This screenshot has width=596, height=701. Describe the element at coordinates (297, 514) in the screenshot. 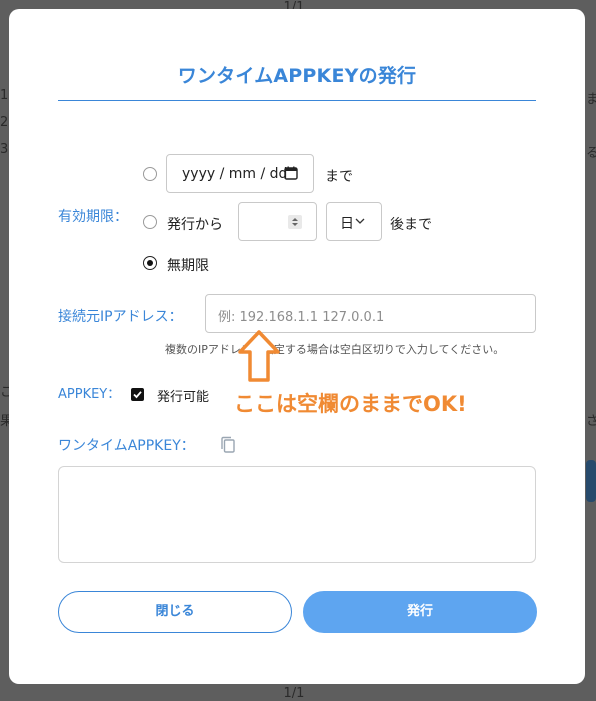

I see `onetime-appkey-output` at that location.